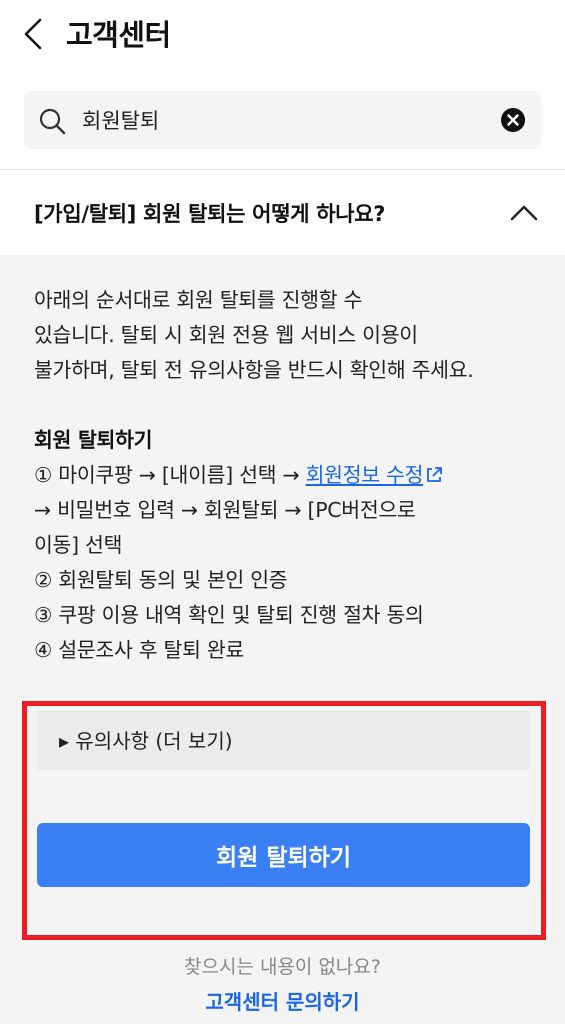 The image size is (565, 1024). Describe the element at coordinates (93, 440) in the screenshot. I see `steps-title: 회원 탈퇴하기` at that location.